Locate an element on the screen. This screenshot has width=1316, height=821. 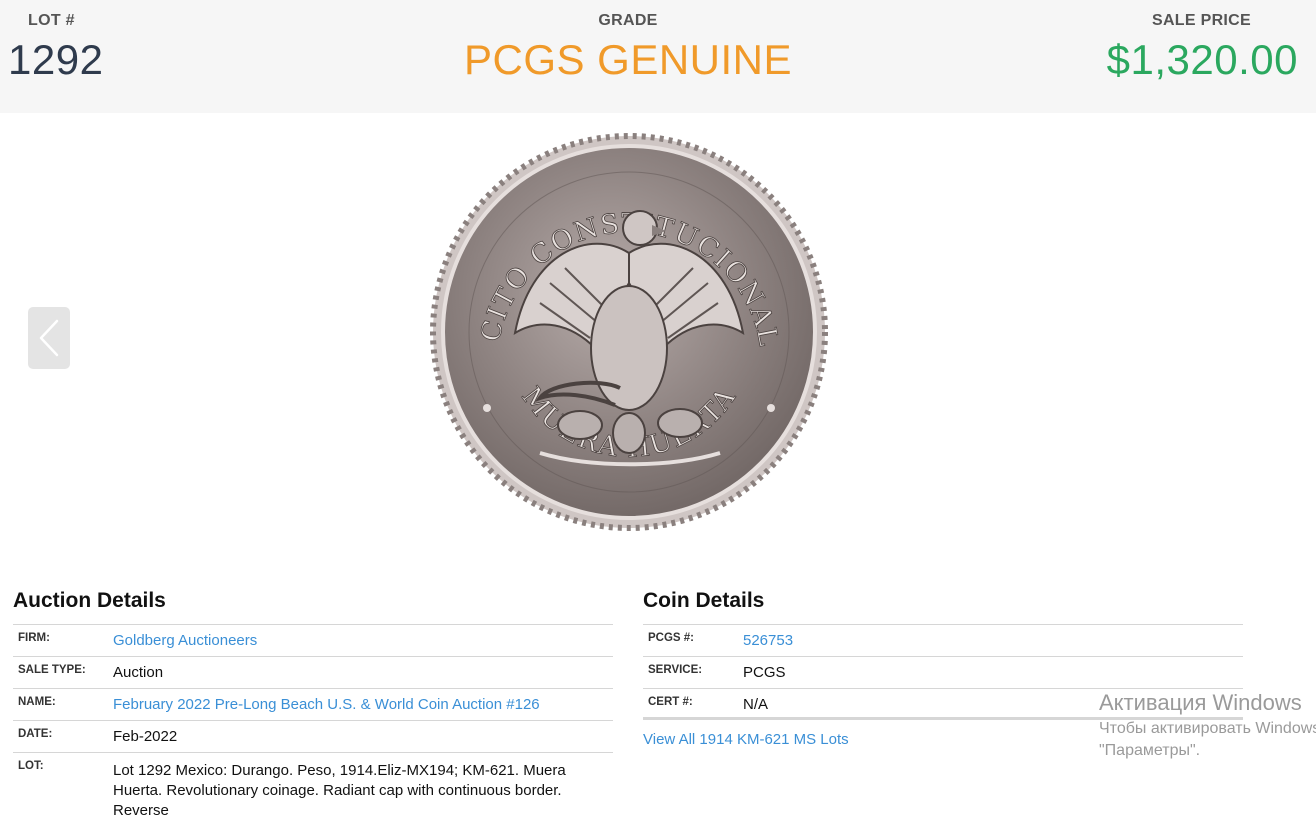
row-key: CERT #: is located at coordinates (670, 702).